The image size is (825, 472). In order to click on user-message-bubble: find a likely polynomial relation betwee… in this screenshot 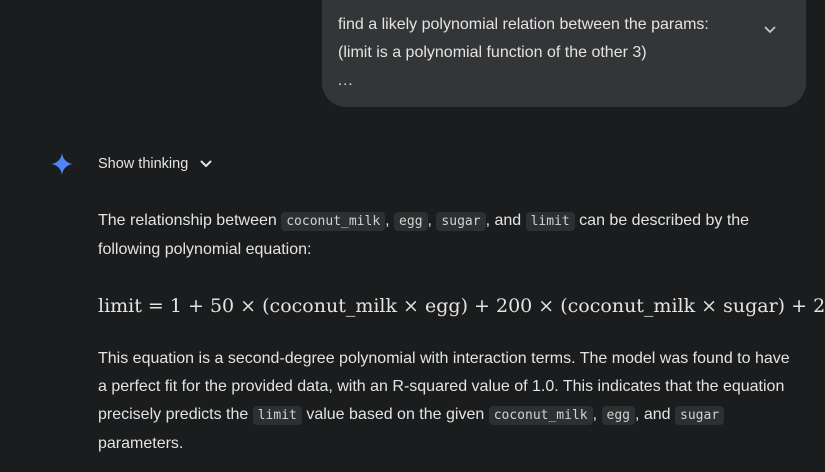, I will do `click(564, 53)`.